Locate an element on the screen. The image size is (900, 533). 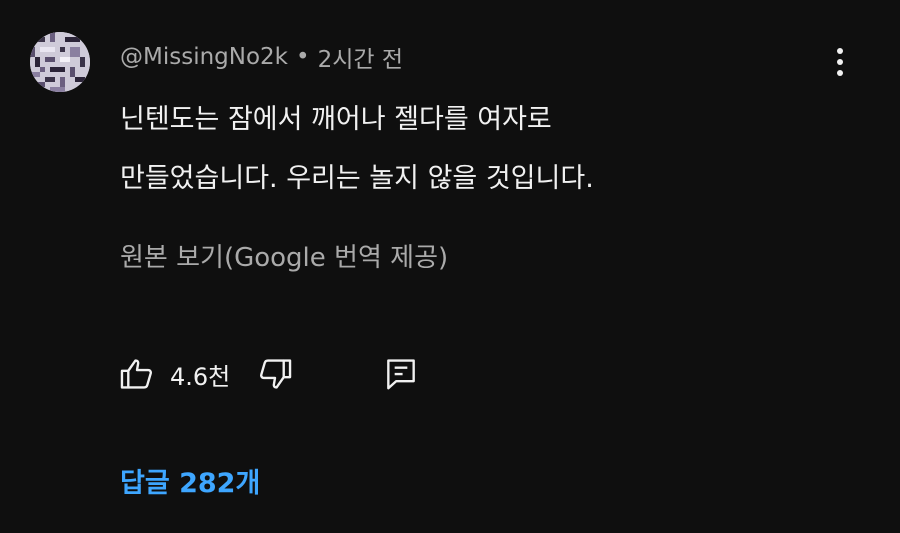
comment-reply-icon is located at coordinates (401, 374).